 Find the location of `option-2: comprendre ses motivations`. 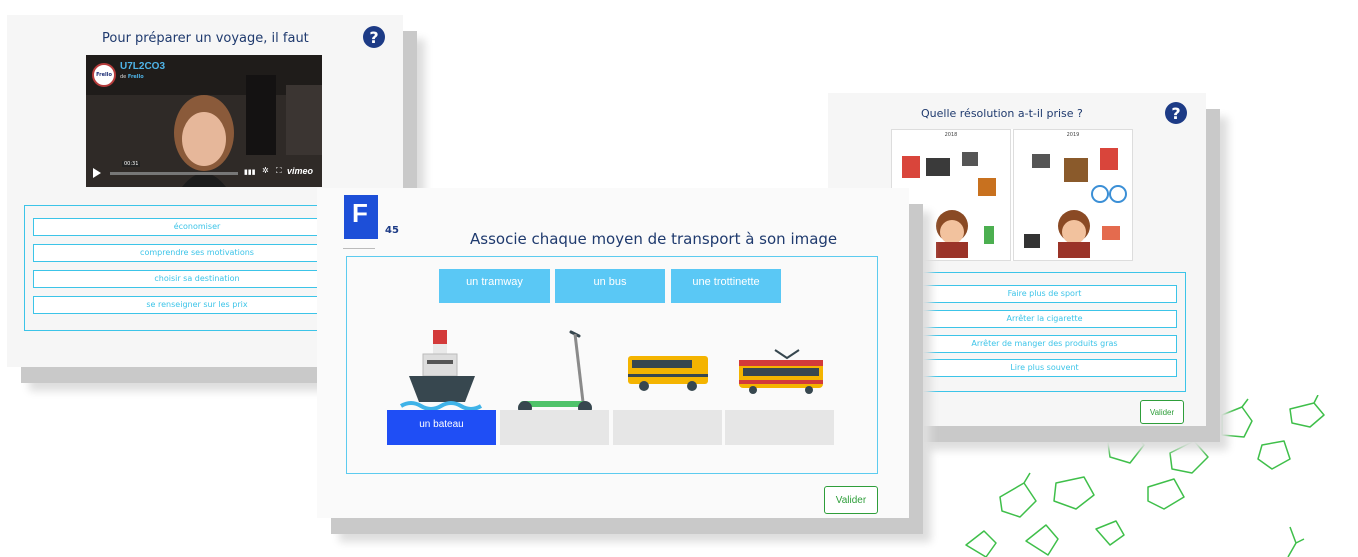

option-2: comprendre ses motivations is located at coordinates (197, 253).